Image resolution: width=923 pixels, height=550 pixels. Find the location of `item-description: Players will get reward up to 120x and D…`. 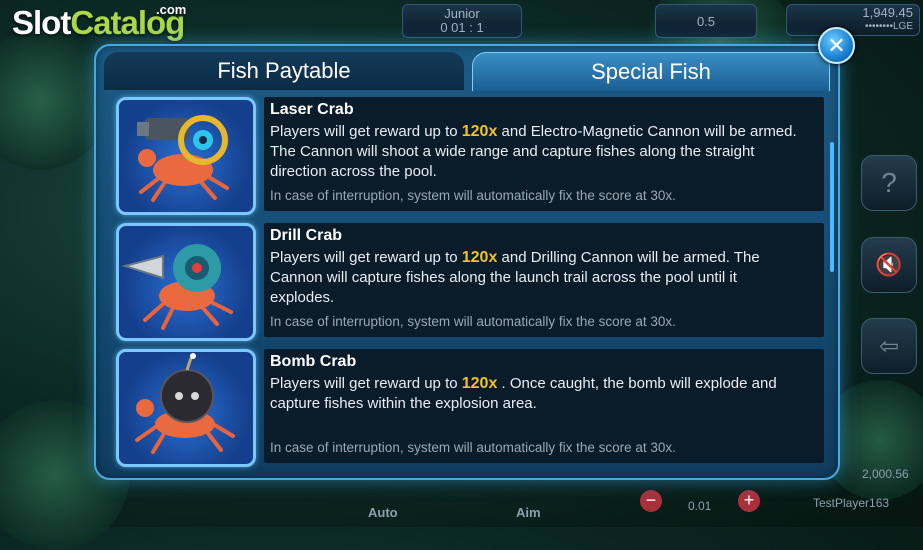

item-description: Players will get reward up to 120x and D… is located at coordinates (537, 278).